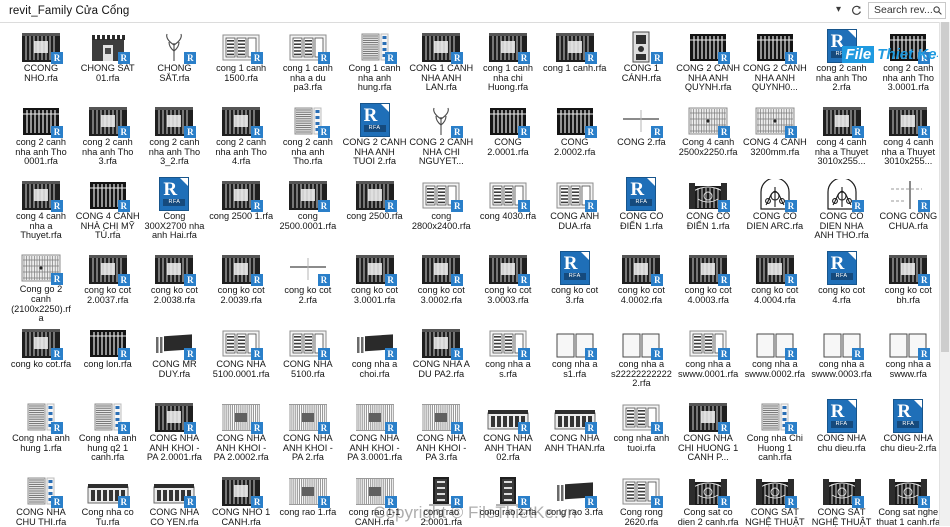 The height and width of the screenshot is (527, 950). What do you see at coordinates (375, 360) in the screenshot?
I see `file-item: Rcong nha a choi.rfa` at bounding box center [375, 360].